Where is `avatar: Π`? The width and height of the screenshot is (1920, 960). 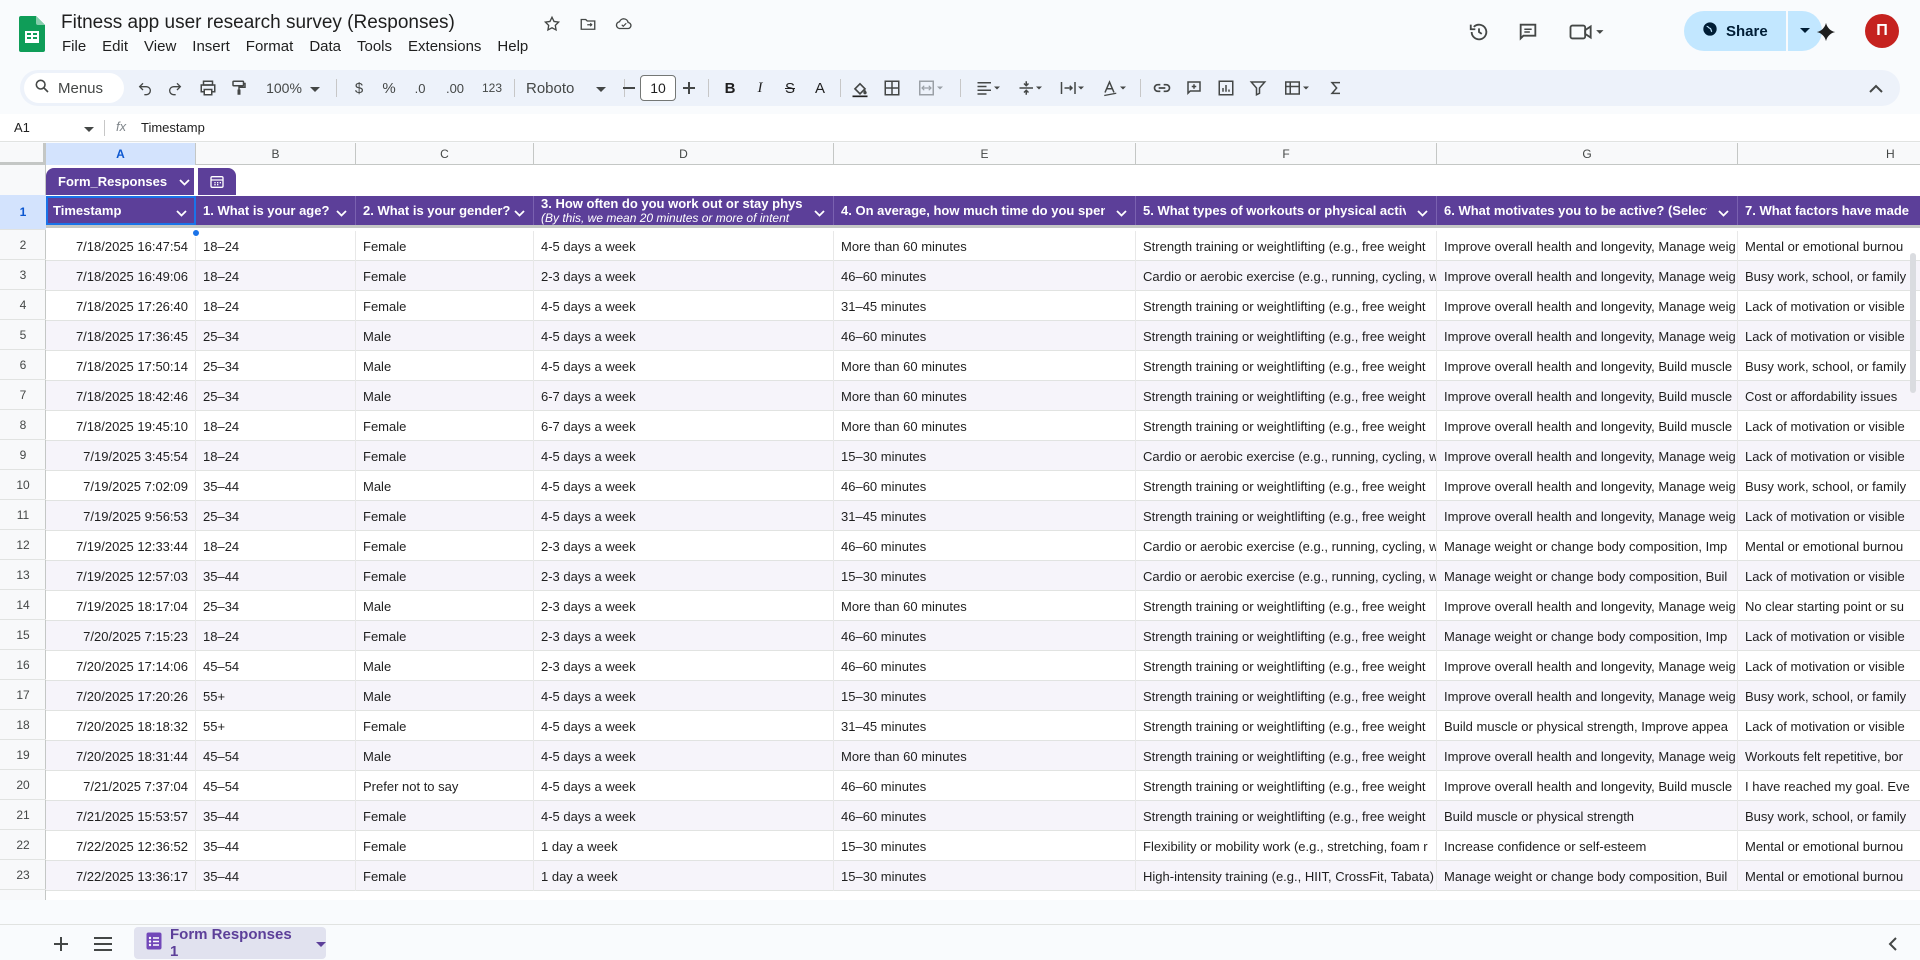 avatar: Π is located at coordinates (1882, 31).